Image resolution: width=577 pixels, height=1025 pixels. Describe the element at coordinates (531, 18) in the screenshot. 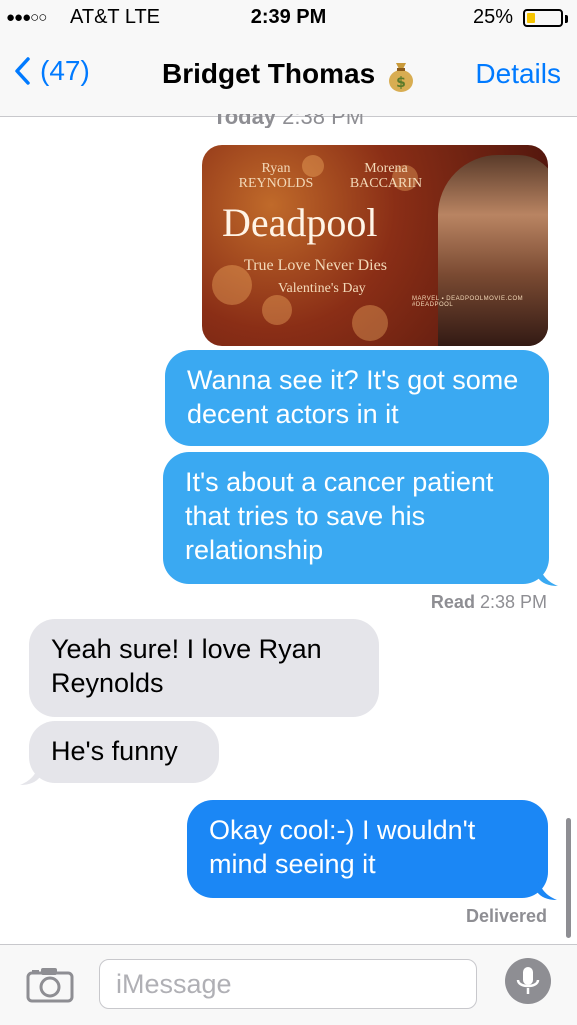

I see `battery-level-fill` at that location.